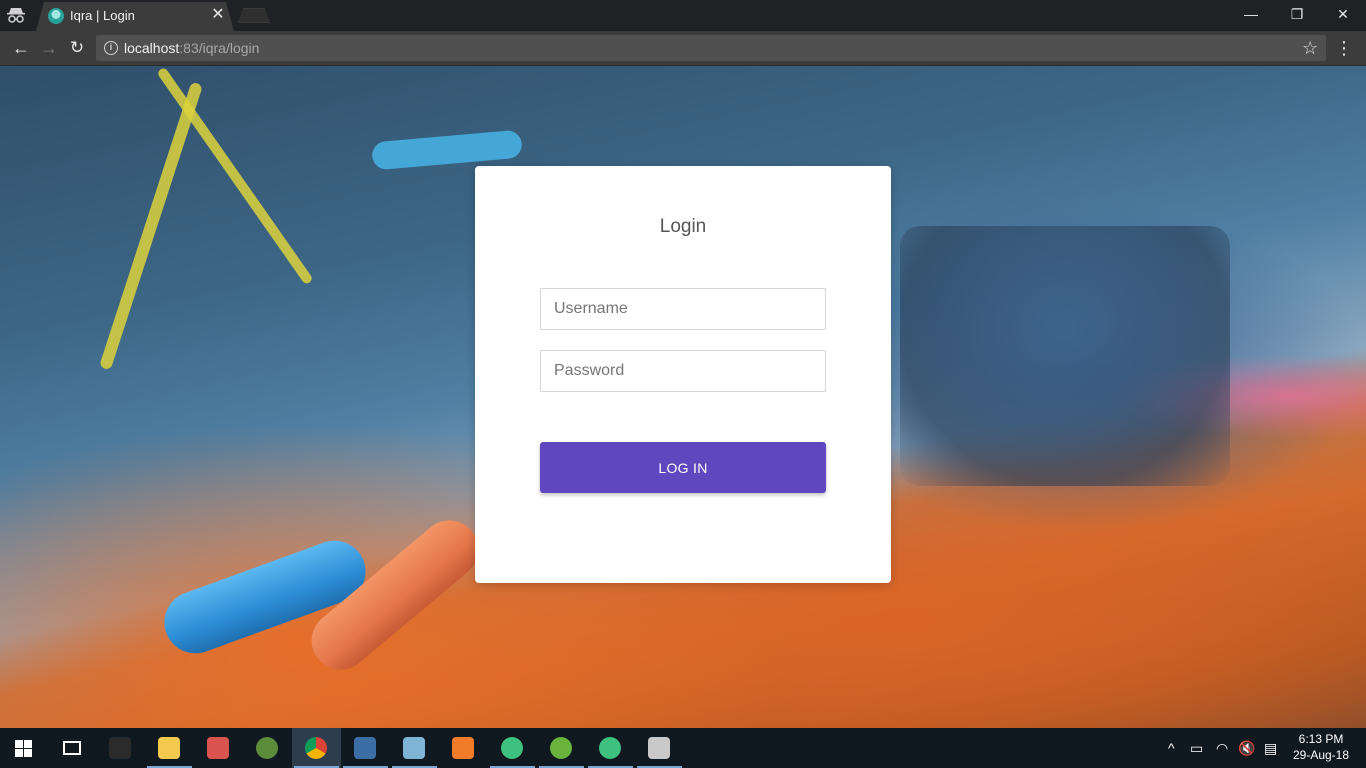 The height and width of the screenshot is (768, 1366). What do you see at coordinates (711, 48) in the screenshot?
I see `address-bar: i localhost:83/iqra/login ☆` at bounding box center [711, 48].